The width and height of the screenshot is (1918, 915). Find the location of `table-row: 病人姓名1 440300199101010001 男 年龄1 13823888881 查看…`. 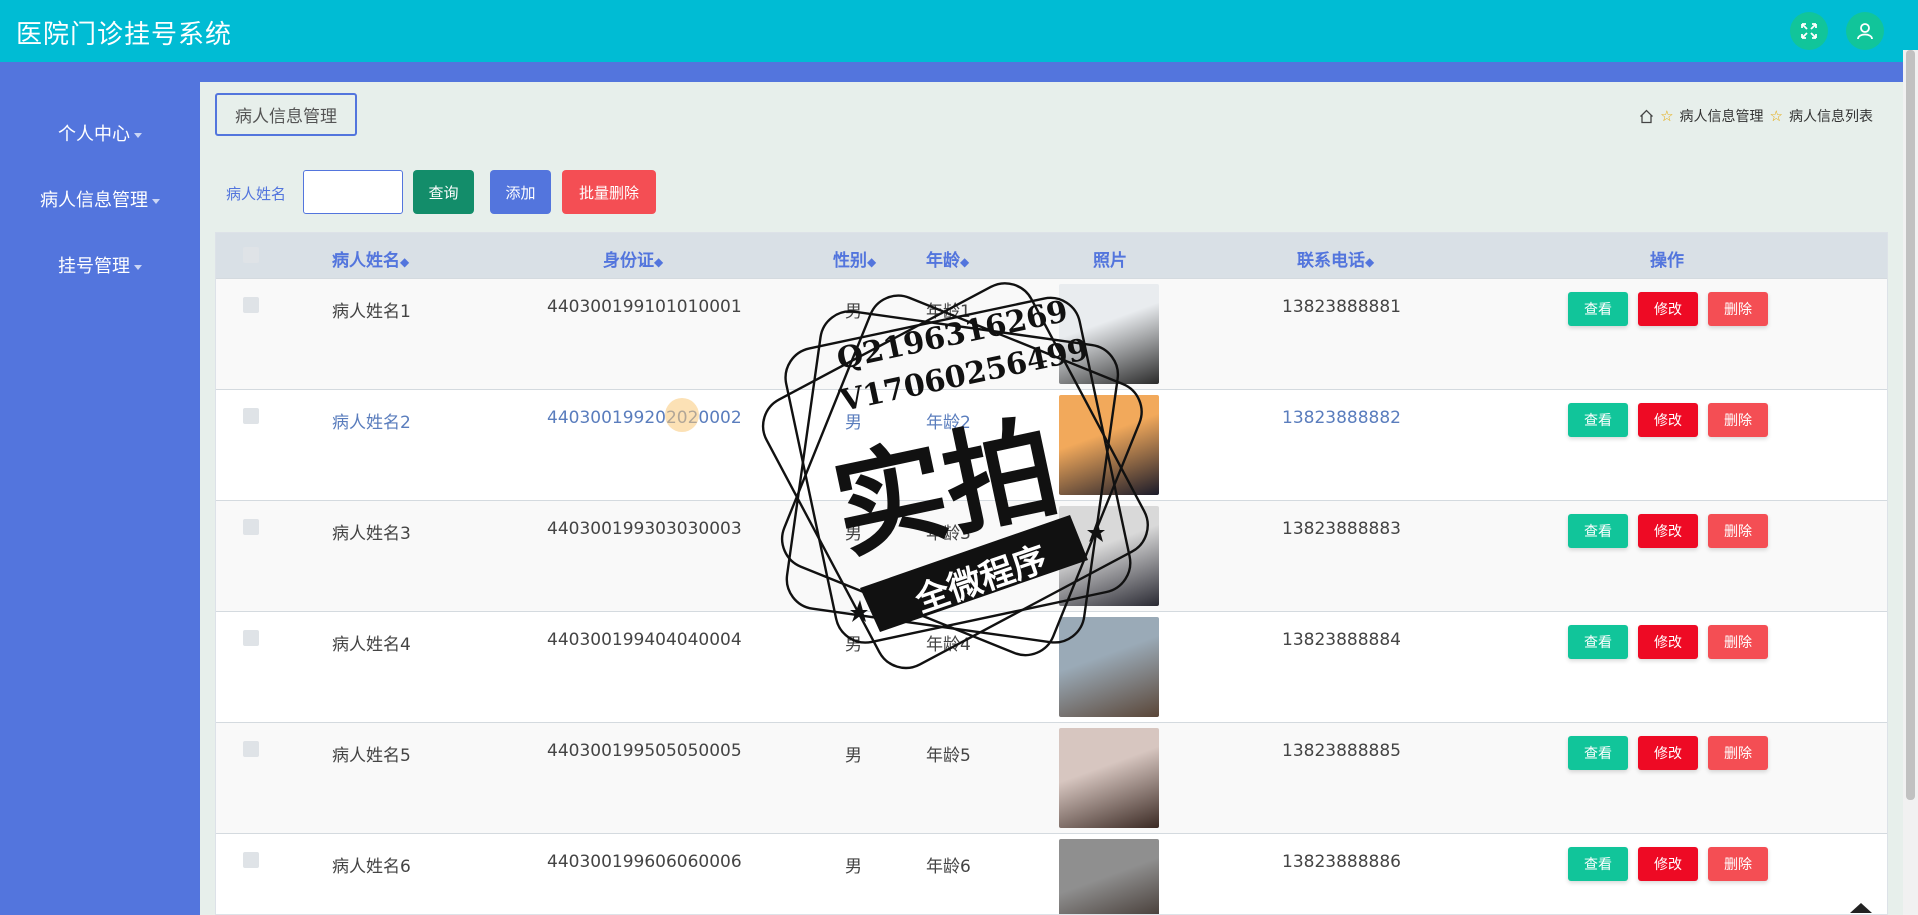

table-row: 病人姓名1 440300199101010001 男 年龄1 13823888881 查看… is located at coordinates (1051, 333).